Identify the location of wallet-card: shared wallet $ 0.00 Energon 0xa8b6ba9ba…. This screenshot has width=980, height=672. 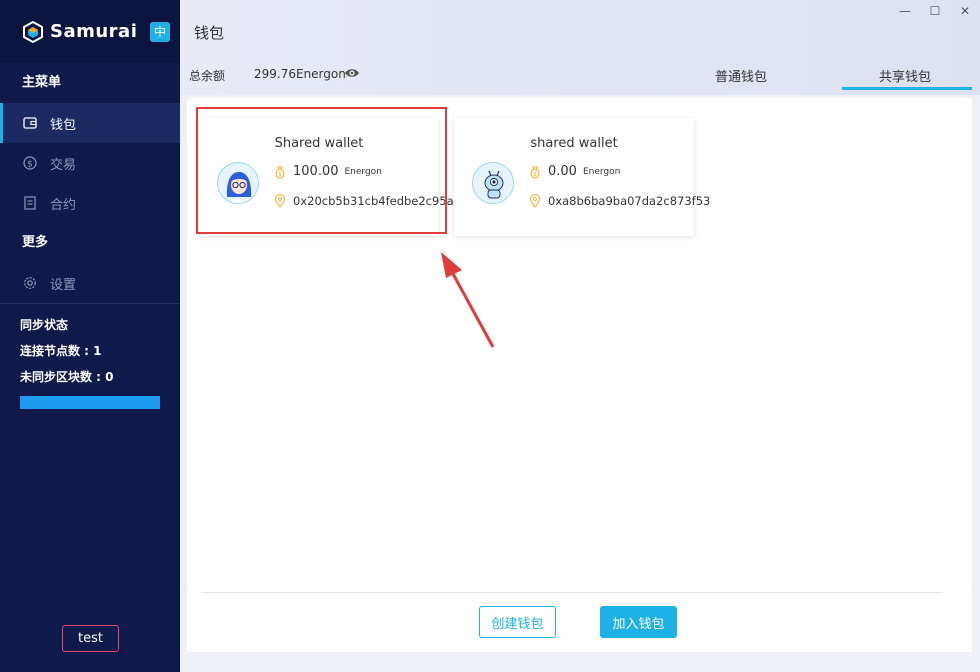
(582, 177).